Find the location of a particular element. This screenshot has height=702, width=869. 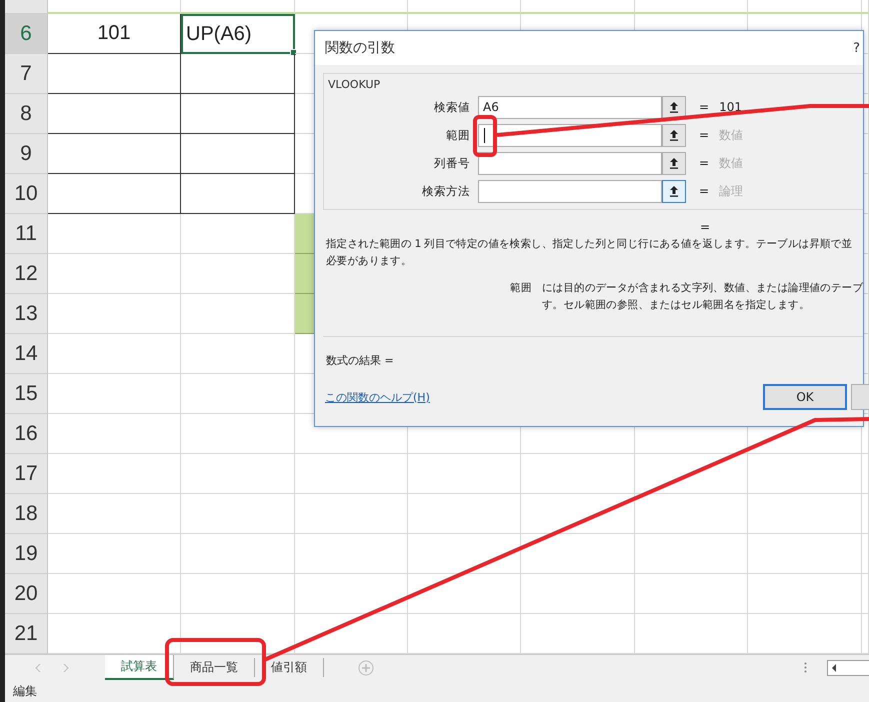

row-header: 12 is located at coordinates (26, 274).